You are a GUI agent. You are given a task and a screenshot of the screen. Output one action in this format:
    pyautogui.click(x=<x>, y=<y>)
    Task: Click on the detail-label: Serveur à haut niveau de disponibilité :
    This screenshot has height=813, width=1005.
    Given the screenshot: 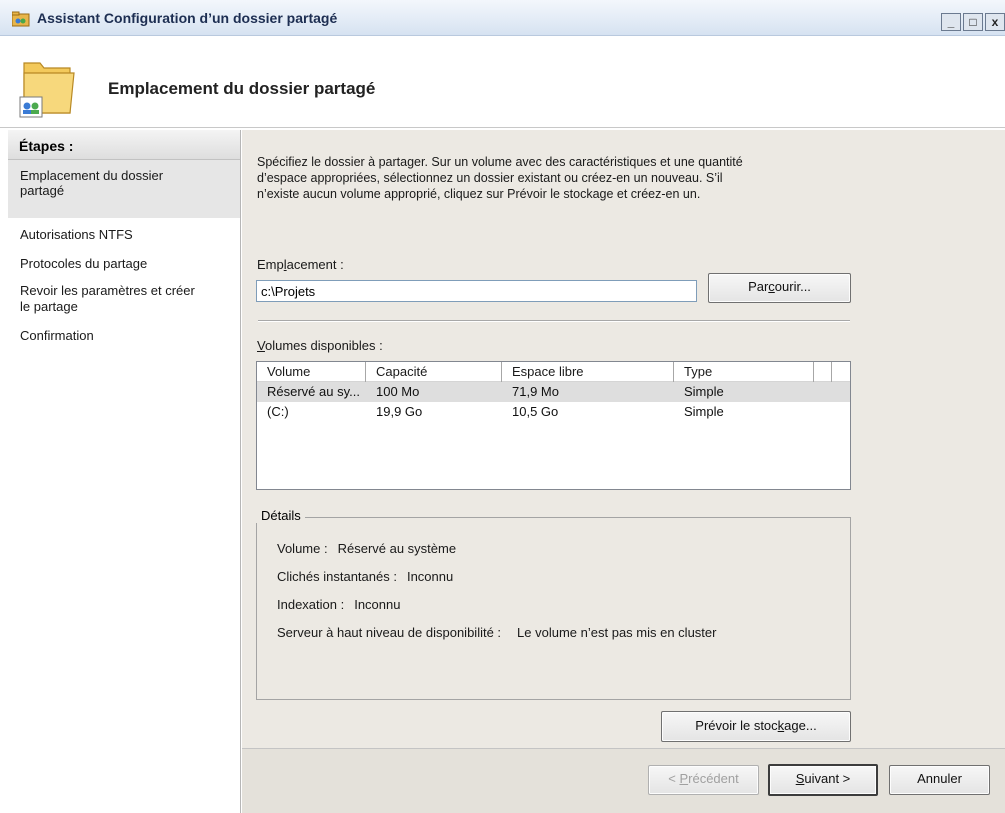 What is the action you would take?
    pyautogui.click(x=389, y=632)
    